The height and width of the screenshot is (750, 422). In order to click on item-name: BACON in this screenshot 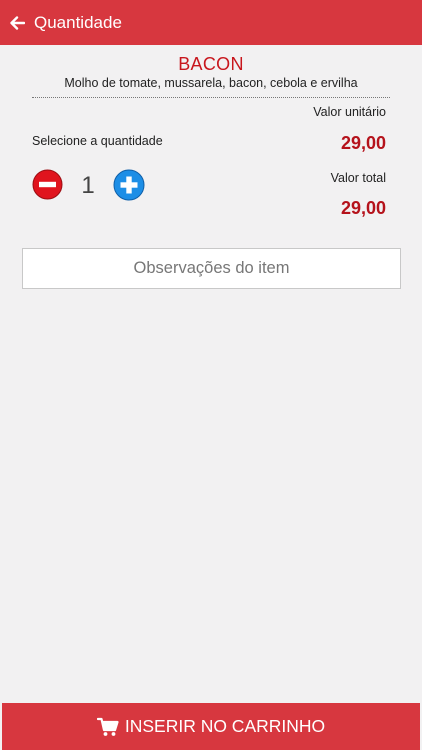, I will do `click(211, 64)`.